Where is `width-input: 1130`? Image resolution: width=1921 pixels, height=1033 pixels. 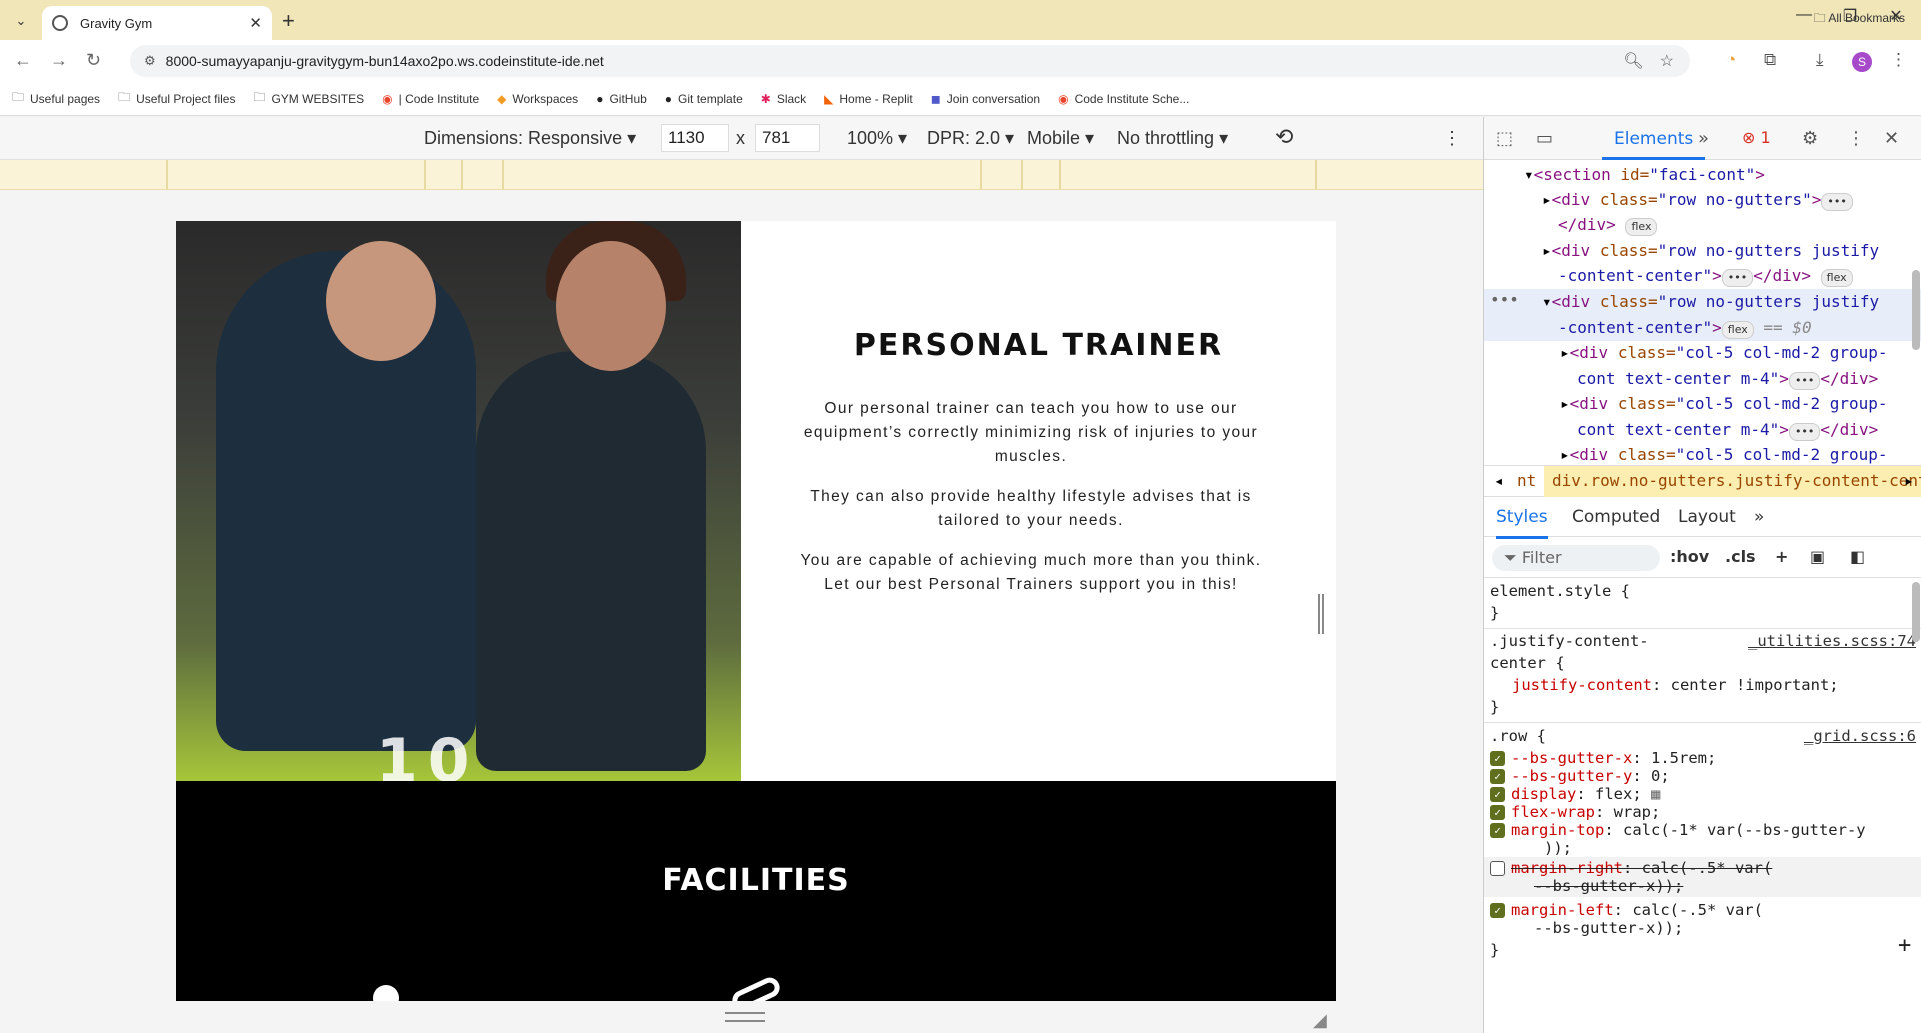
width-input: 1130 is located at coordinates (695, 138).